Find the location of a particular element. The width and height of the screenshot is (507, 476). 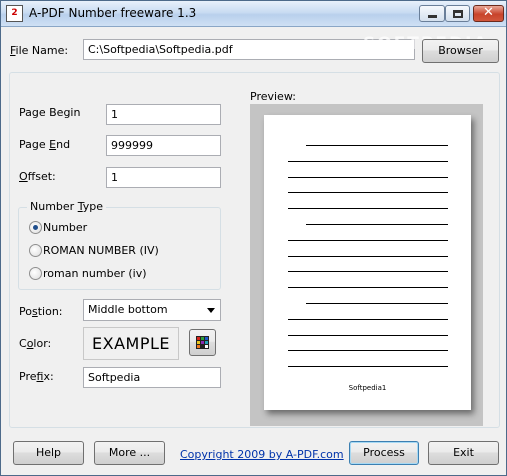

window-title: A-PDF Number freeware 1.3 is located at coordinates (113, 13).